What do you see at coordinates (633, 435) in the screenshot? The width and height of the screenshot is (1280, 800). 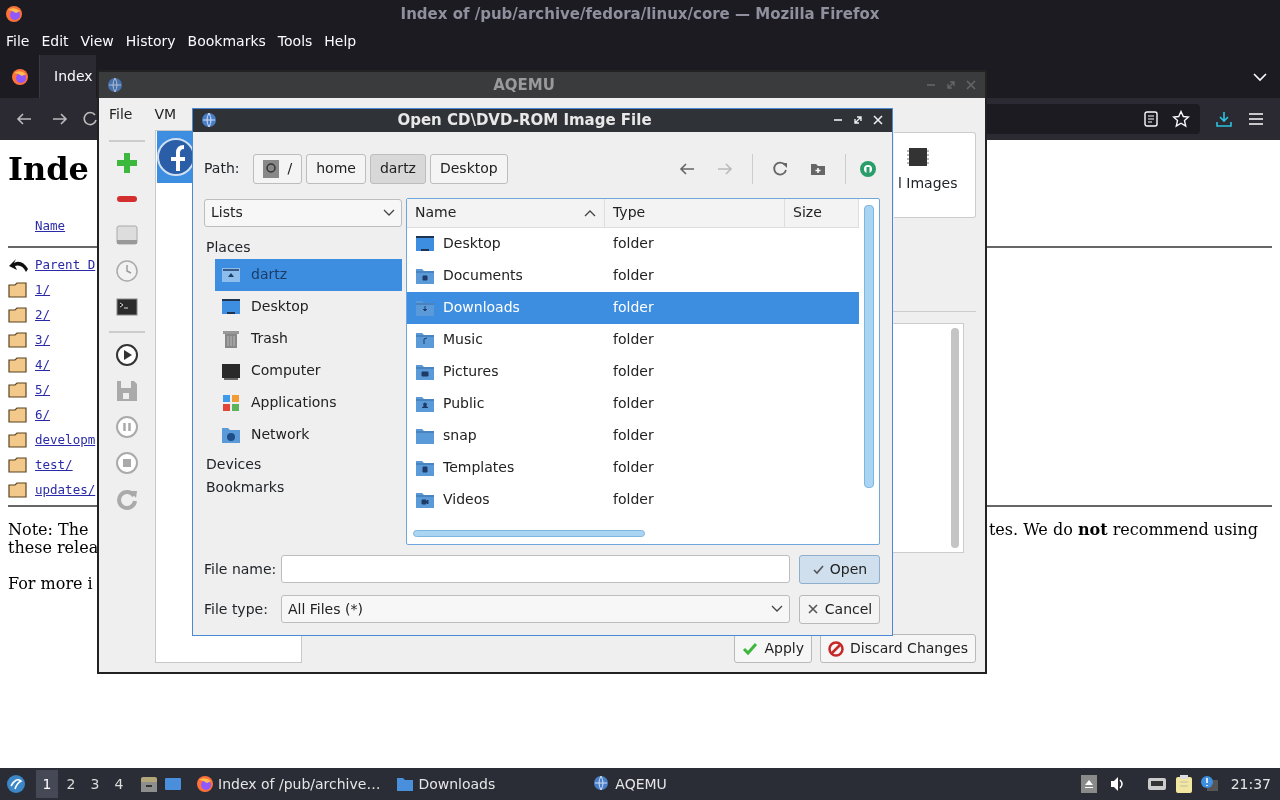 I see `file-row: snap folder` at bounding box center [633, 435].